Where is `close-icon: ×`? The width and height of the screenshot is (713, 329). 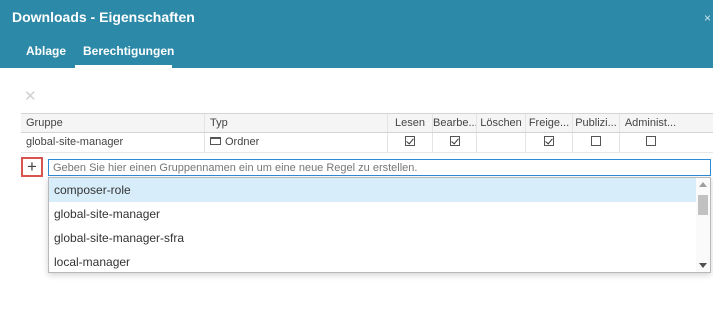
close-icon: × is located at coordinates (707, 18).